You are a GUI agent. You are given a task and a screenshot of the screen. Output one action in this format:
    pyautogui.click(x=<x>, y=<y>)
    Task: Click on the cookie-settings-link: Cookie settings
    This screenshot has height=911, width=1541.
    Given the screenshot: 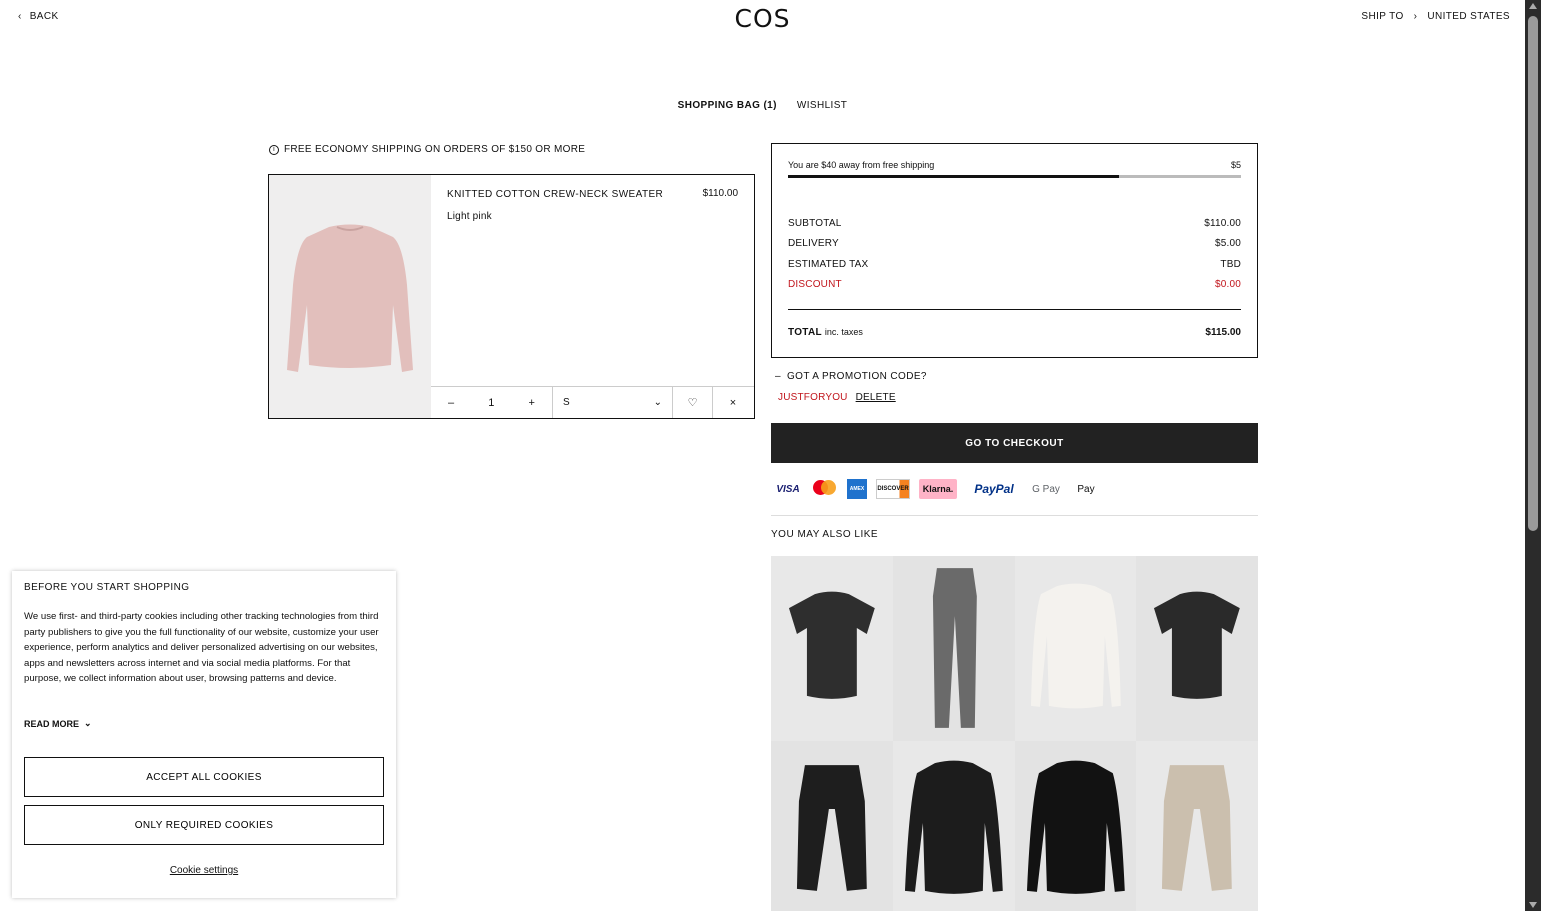 What is the action you would take?
    pyautogui.click(x=204, y=870)
    